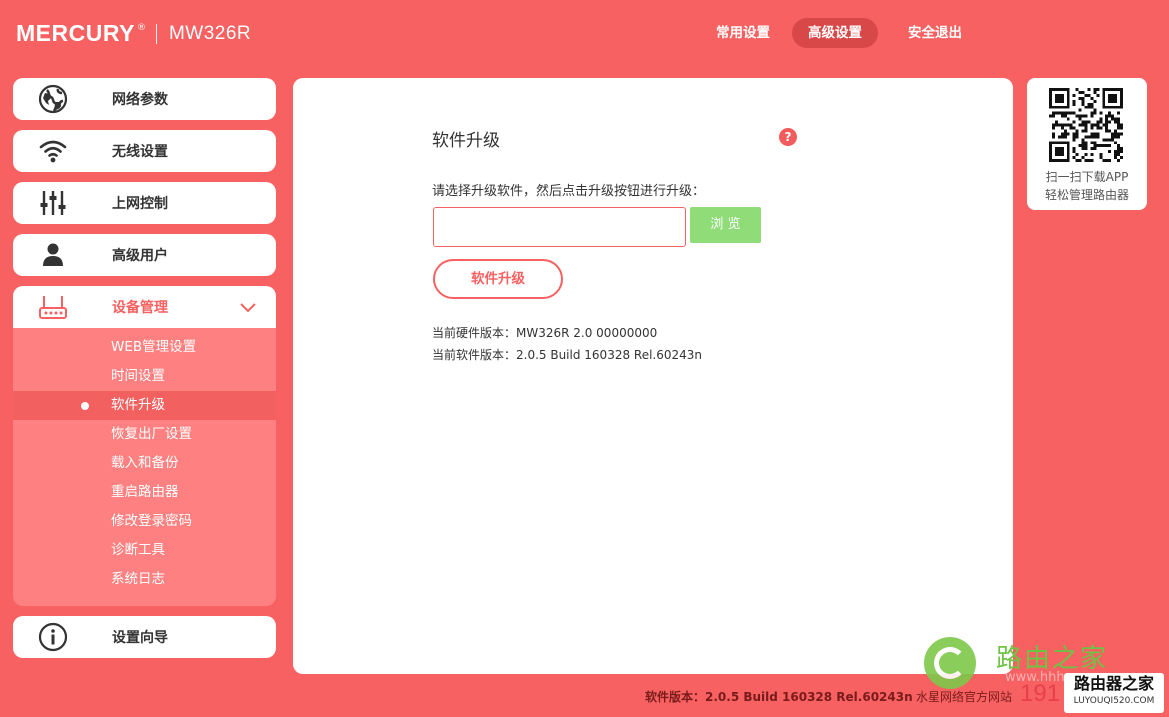  I want to click on sidebar-item-label: 无线设置, so click(140, 152).